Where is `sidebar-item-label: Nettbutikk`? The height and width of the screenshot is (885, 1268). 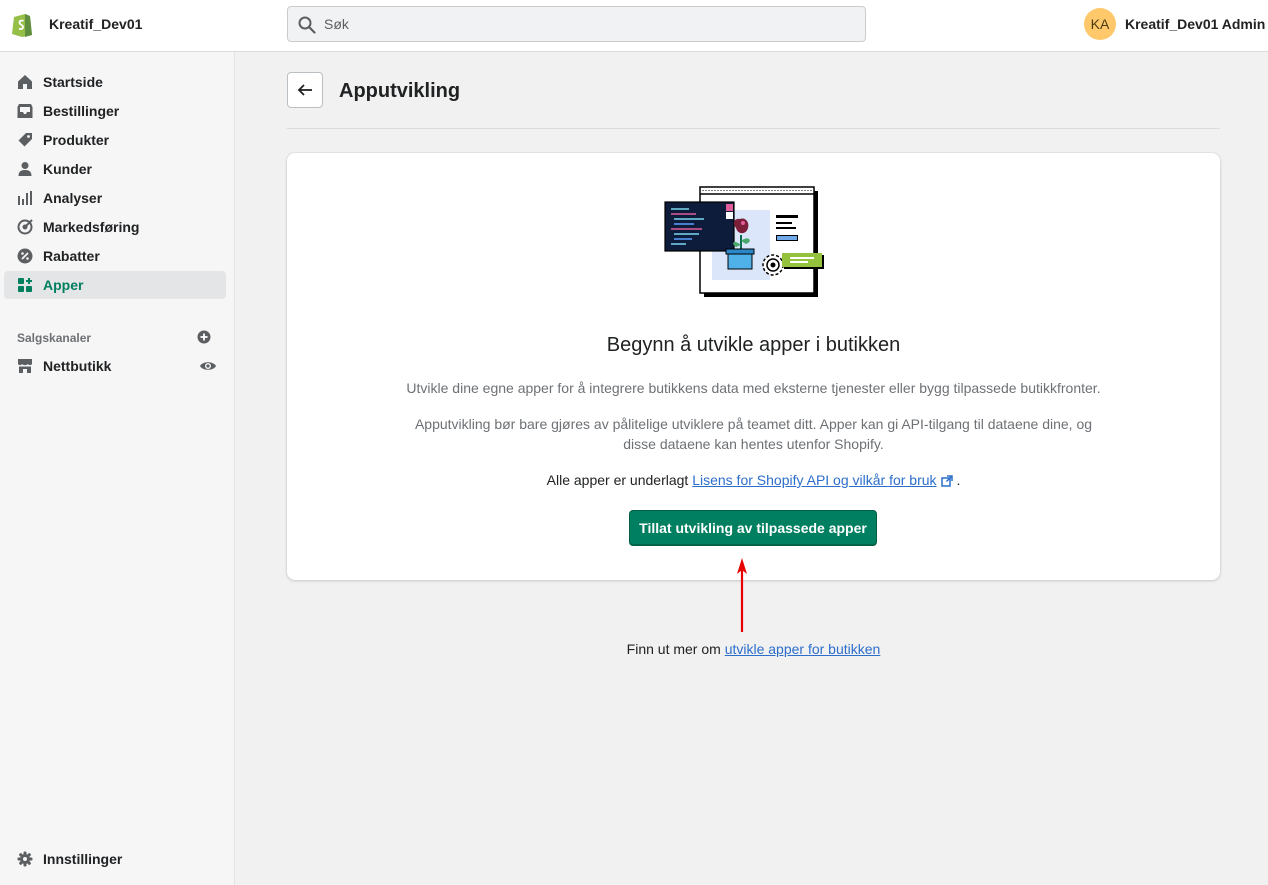
sidebar-item-label: Nettbutikk is located at coordinates (77, 366).